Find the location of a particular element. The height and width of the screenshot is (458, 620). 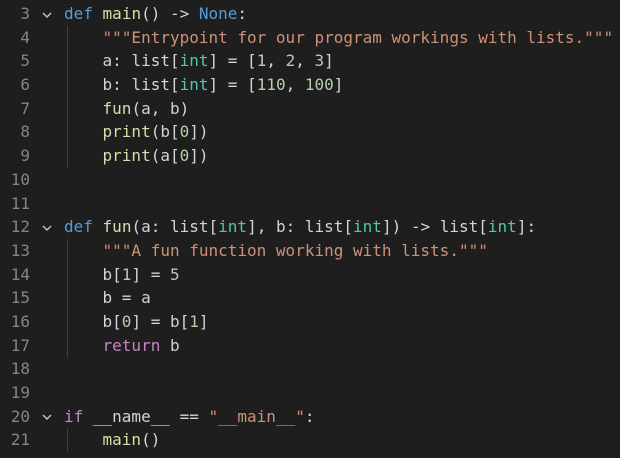

line-number: 13 is located at coordinates (20, 250).